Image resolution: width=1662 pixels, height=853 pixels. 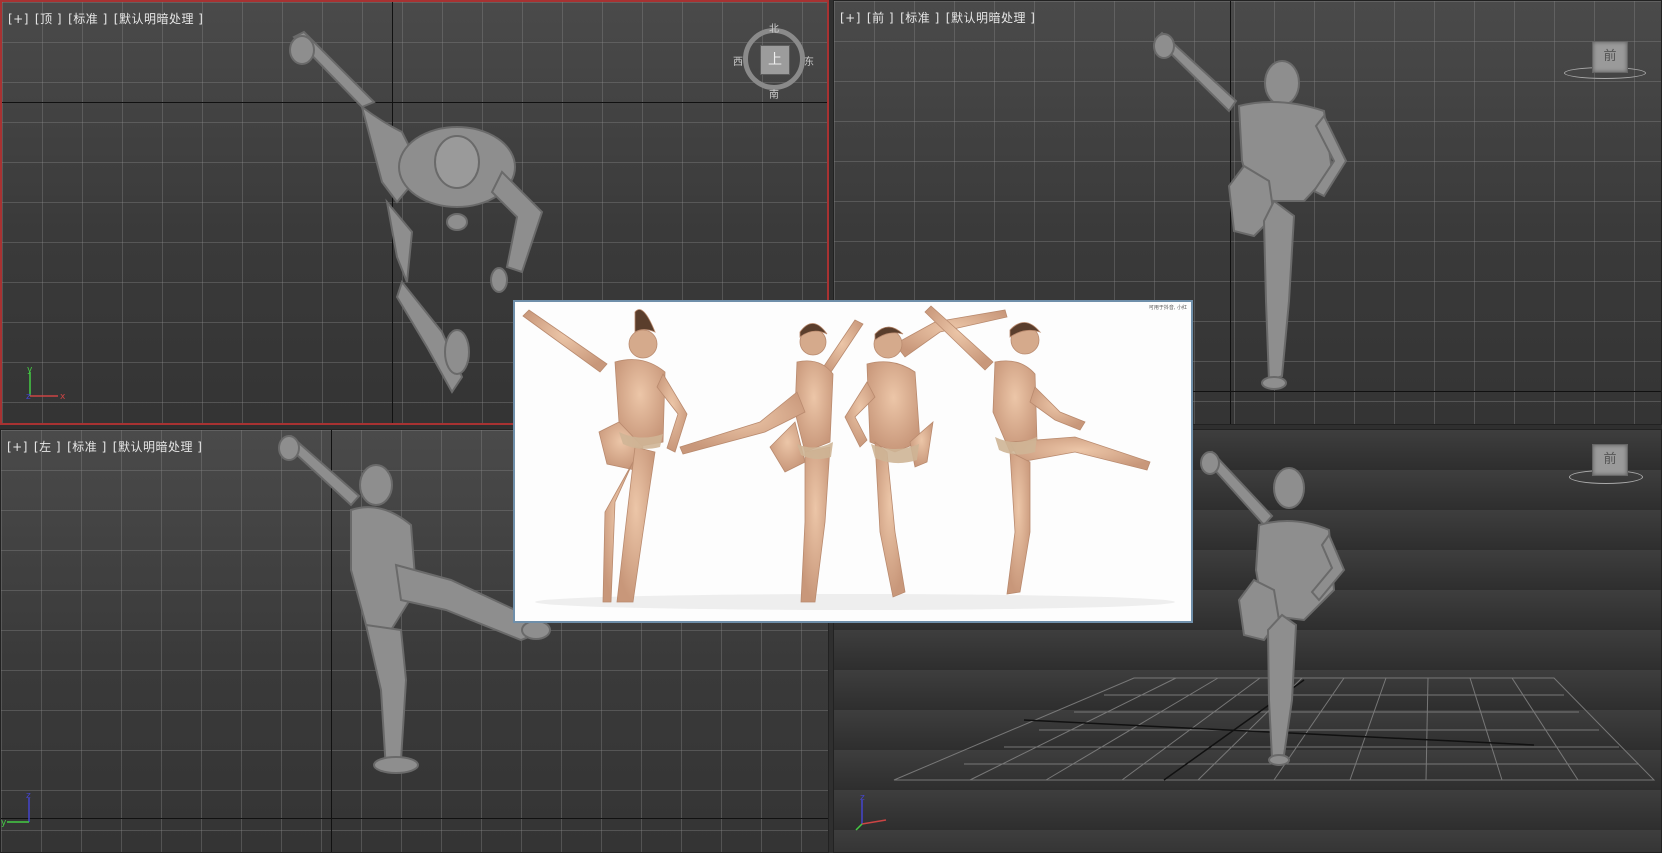 What do you see at coordinates (63, 397) in the screenshot?
I see `svg-text: x` at bounding box center [63, 397].